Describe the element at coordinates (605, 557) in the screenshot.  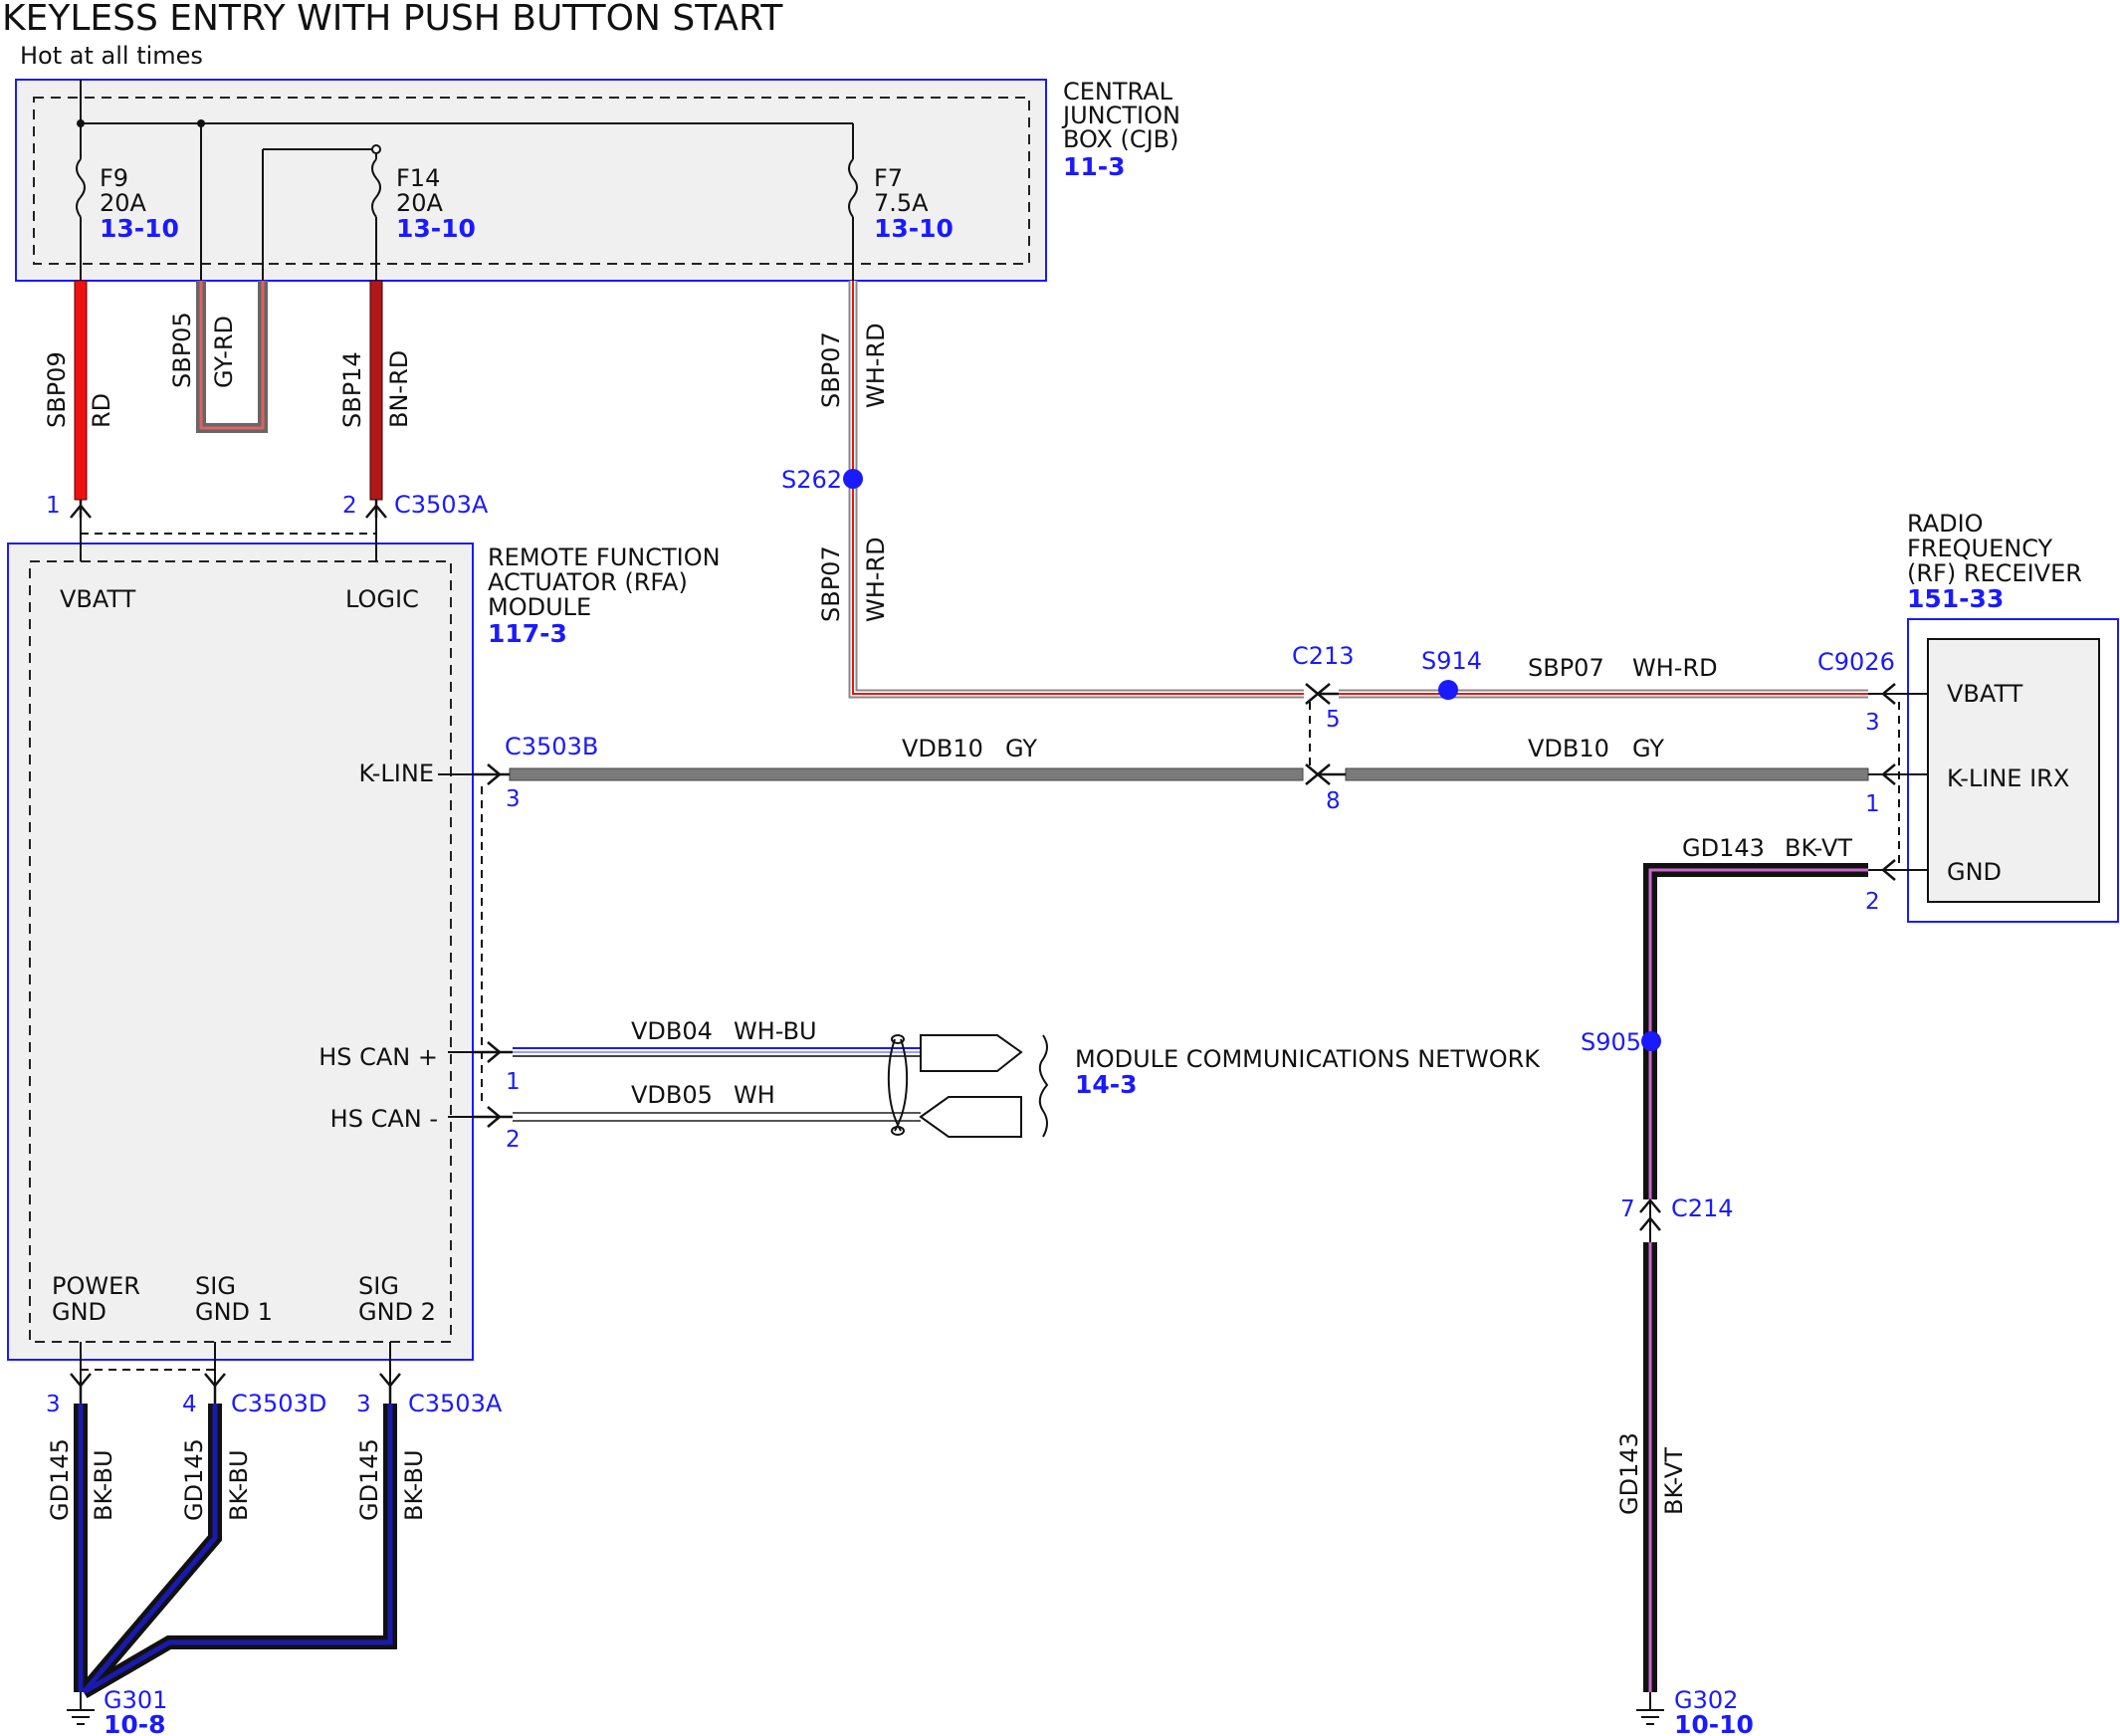
I see `rfa-name-line1: REMOTE FUNCTION` at that location.